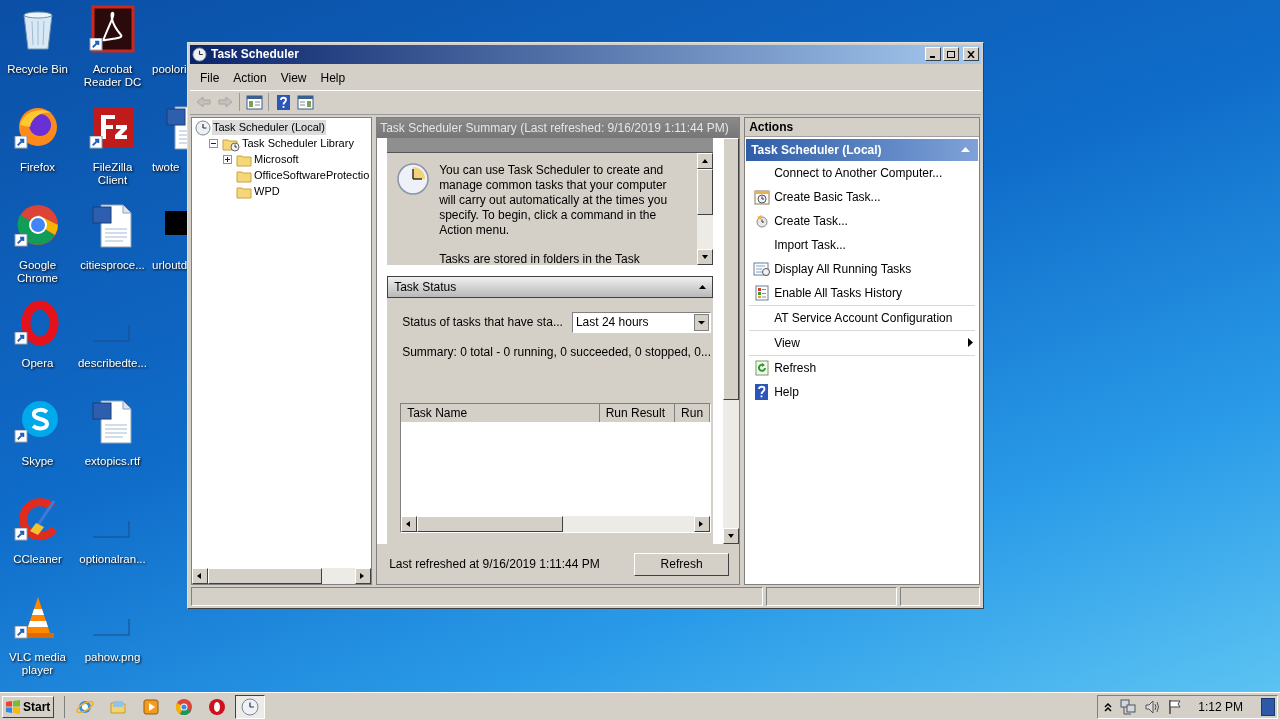  I want to click on submenu-arrow-icon, so click(970, 343).